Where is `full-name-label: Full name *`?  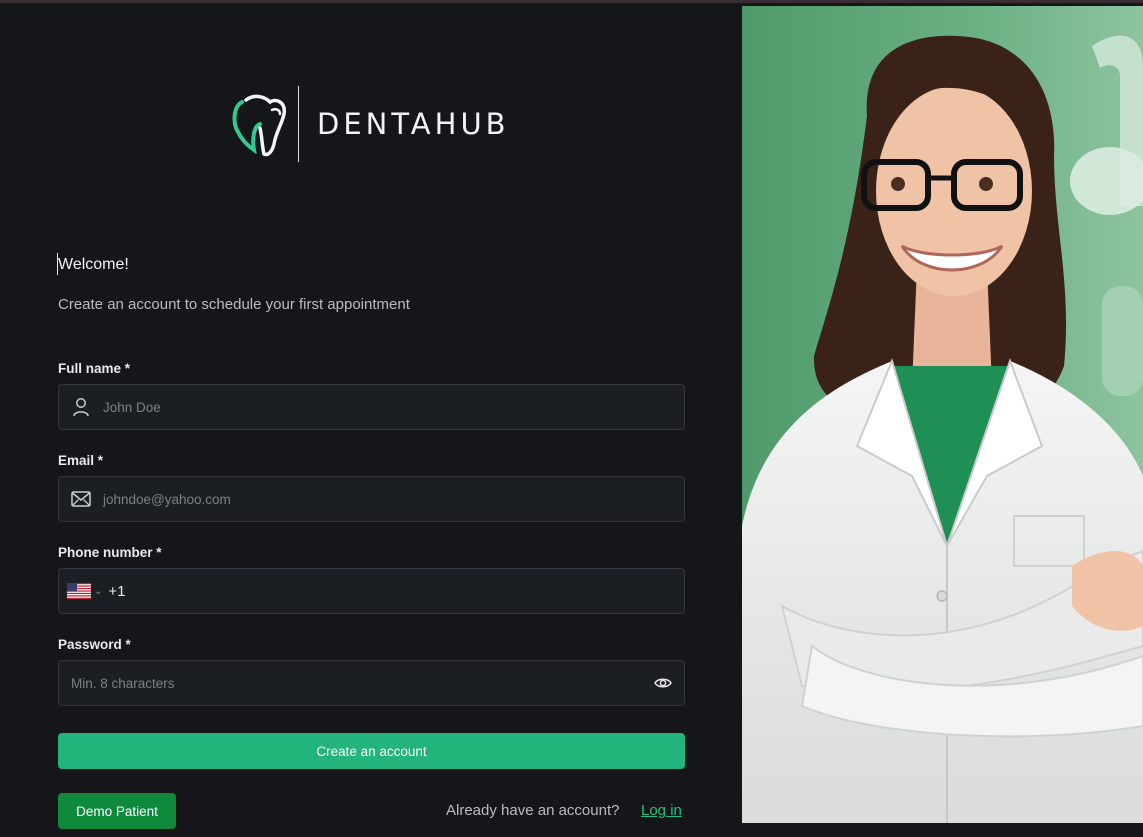
full-name-label: Full name * is located at coordinates (94, 368).